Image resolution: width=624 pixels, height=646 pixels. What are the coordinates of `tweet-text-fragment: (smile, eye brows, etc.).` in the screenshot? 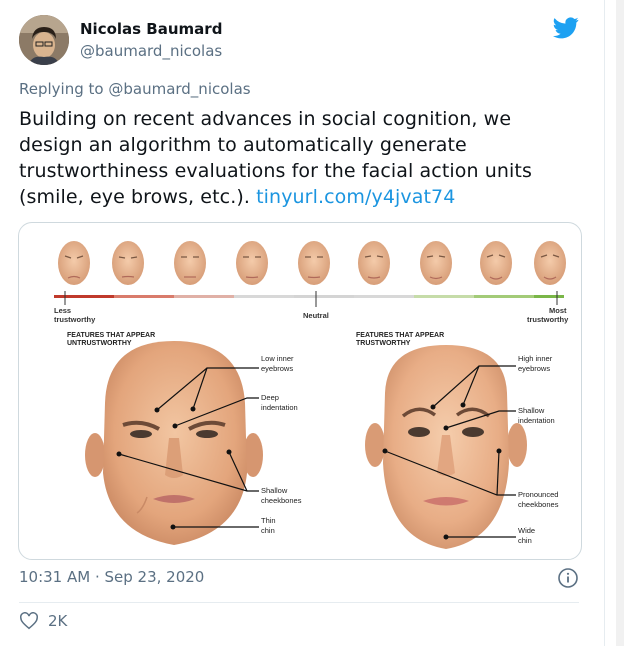 It's located at (134, 197).